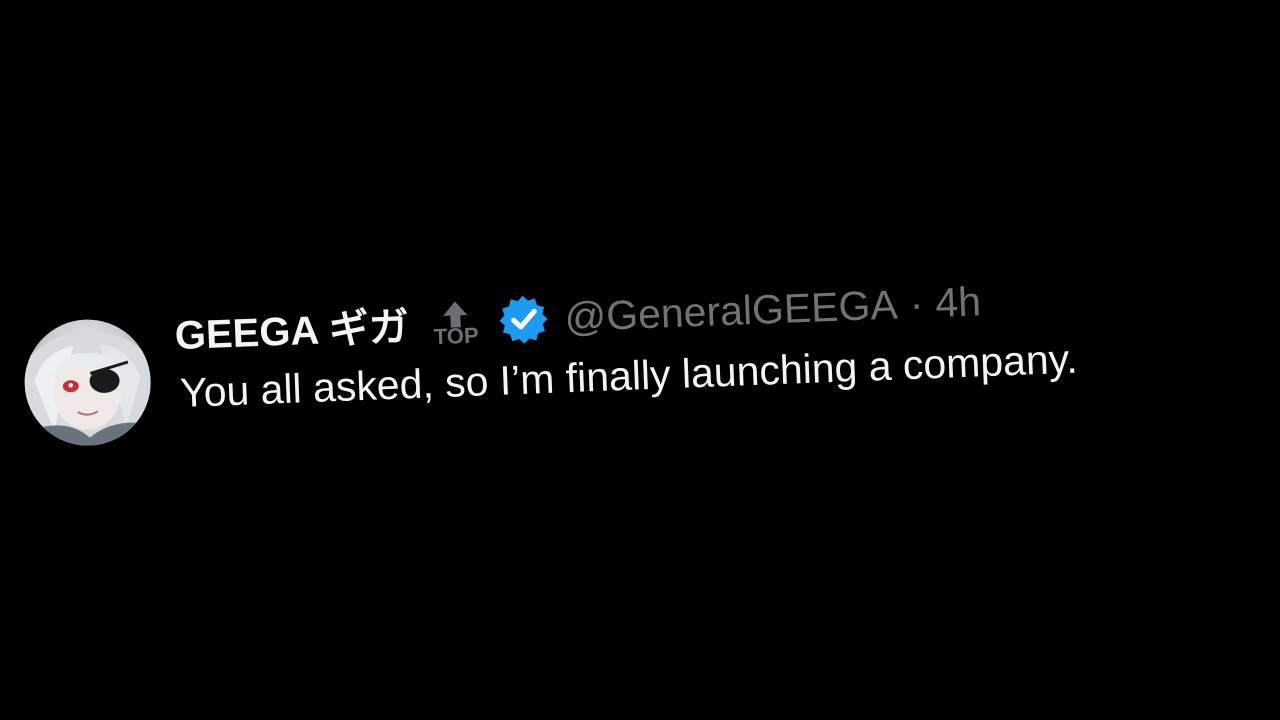 This screenshot has height=720, width=1280. I want to click on top-arrow-icon: TOP, so click(456, 326).